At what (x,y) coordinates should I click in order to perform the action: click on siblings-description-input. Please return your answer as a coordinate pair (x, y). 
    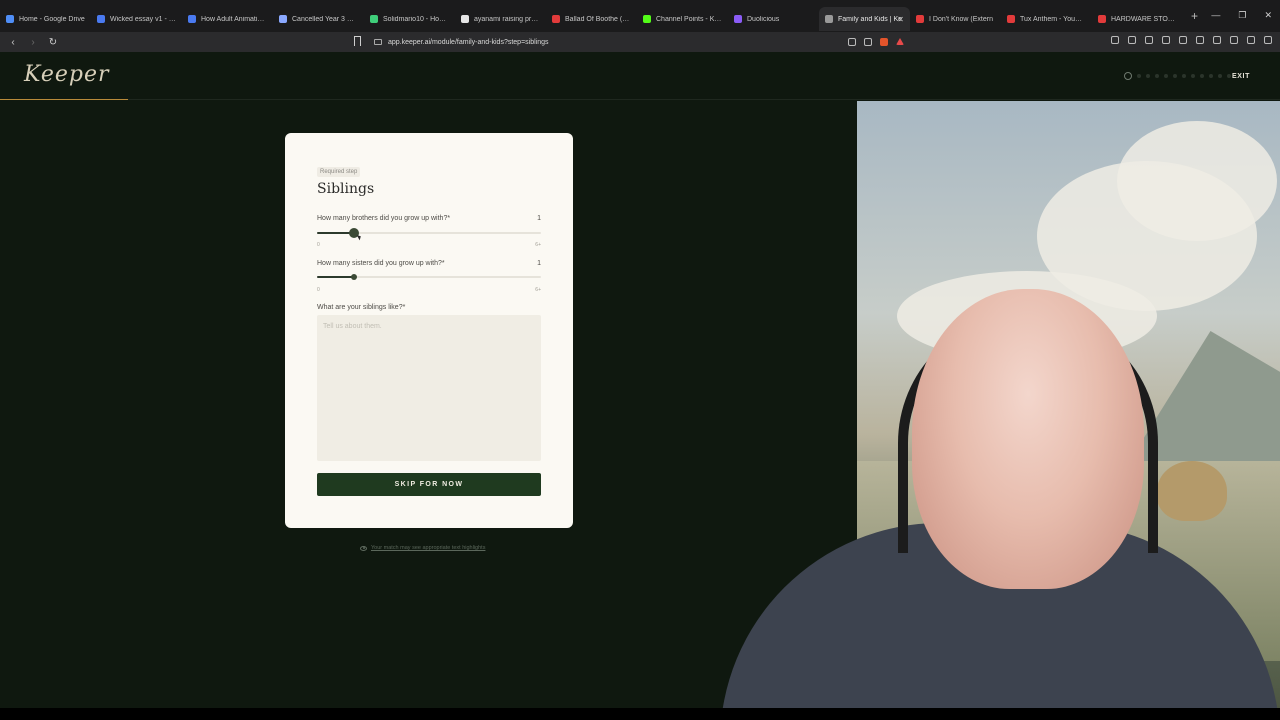
    Looking at the image, I should click on (429, 388).